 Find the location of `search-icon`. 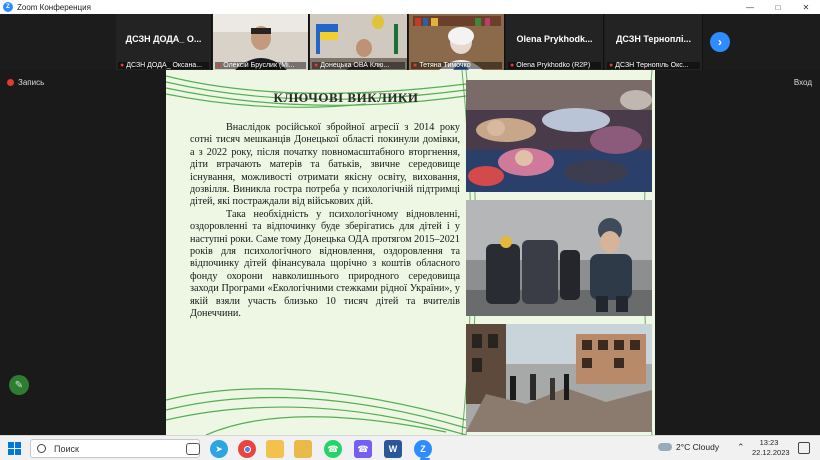

search-icon is located at coordinates (41, 448).